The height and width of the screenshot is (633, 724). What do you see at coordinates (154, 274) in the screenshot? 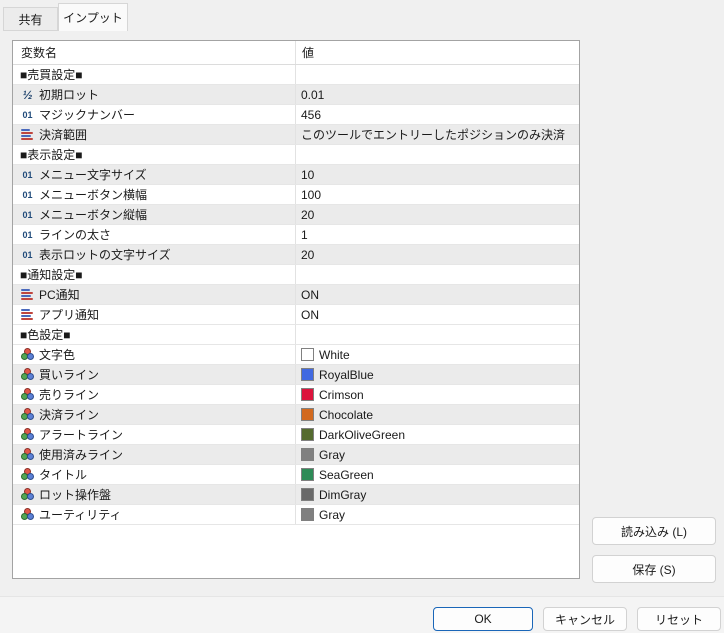
I see `section-title: ■通知設定■` at bounding box center [154, 274].